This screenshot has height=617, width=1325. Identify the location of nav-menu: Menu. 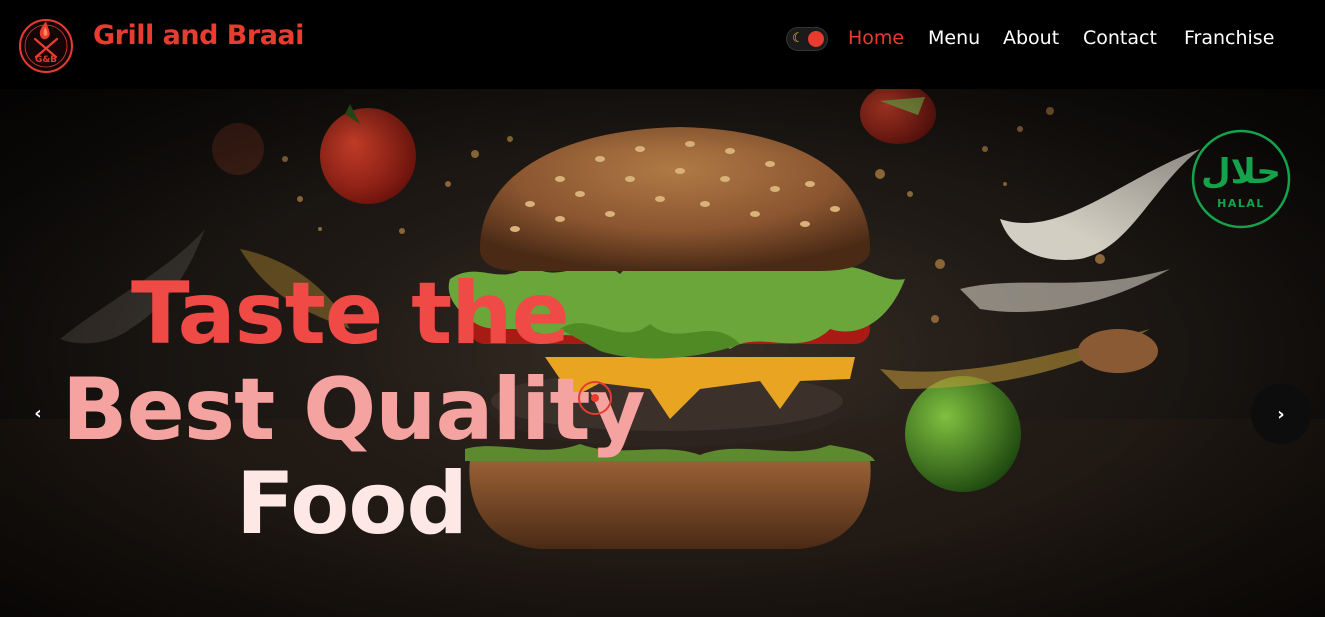
(954, 38).